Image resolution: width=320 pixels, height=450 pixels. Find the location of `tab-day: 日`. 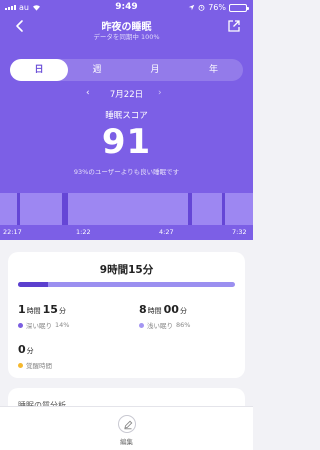

tab-day: 日 is located at coordinates (39, 70).